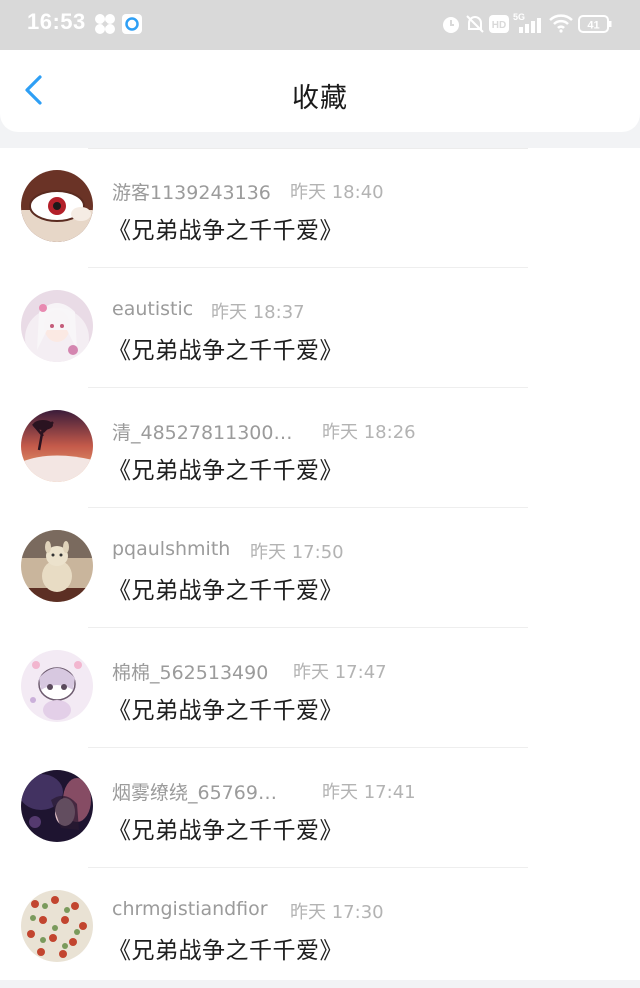  I want to click on list-item: 清_48527811300… 昨天 18:26 《兄弟战争之千千爱》, so click(320, 448).